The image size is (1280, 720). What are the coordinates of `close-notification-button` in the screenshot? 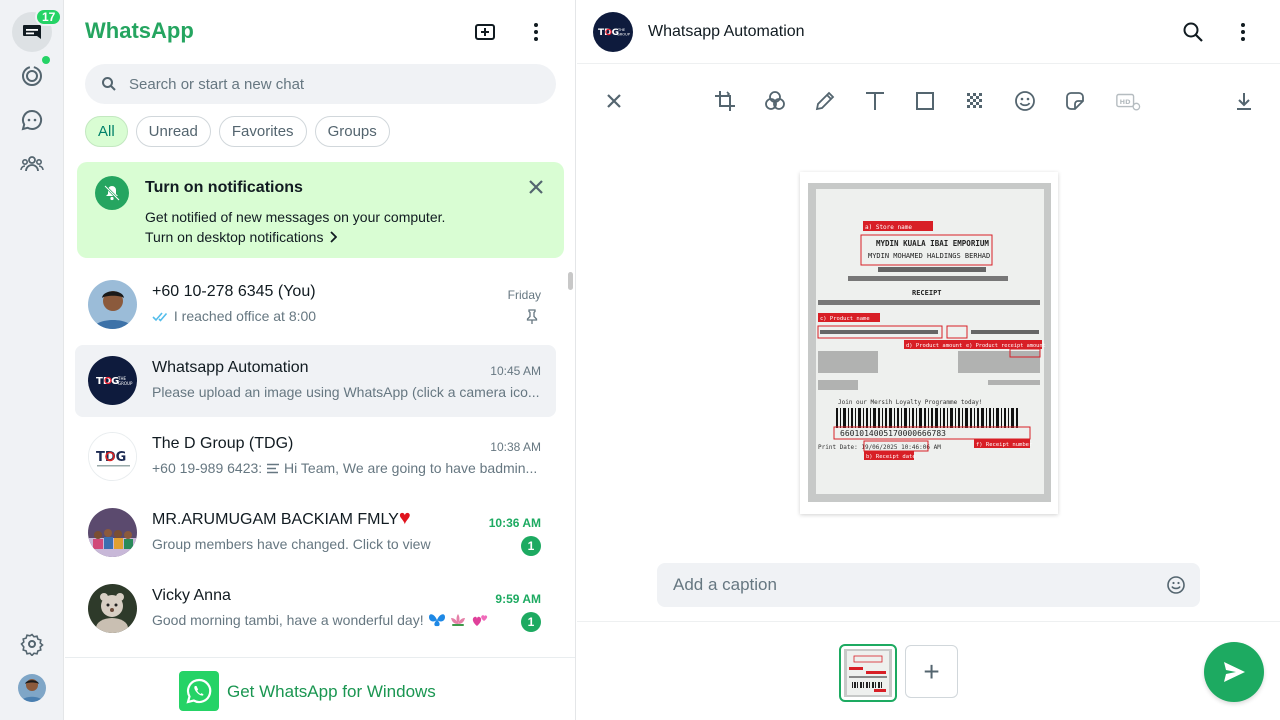 It's located at (536, 187).